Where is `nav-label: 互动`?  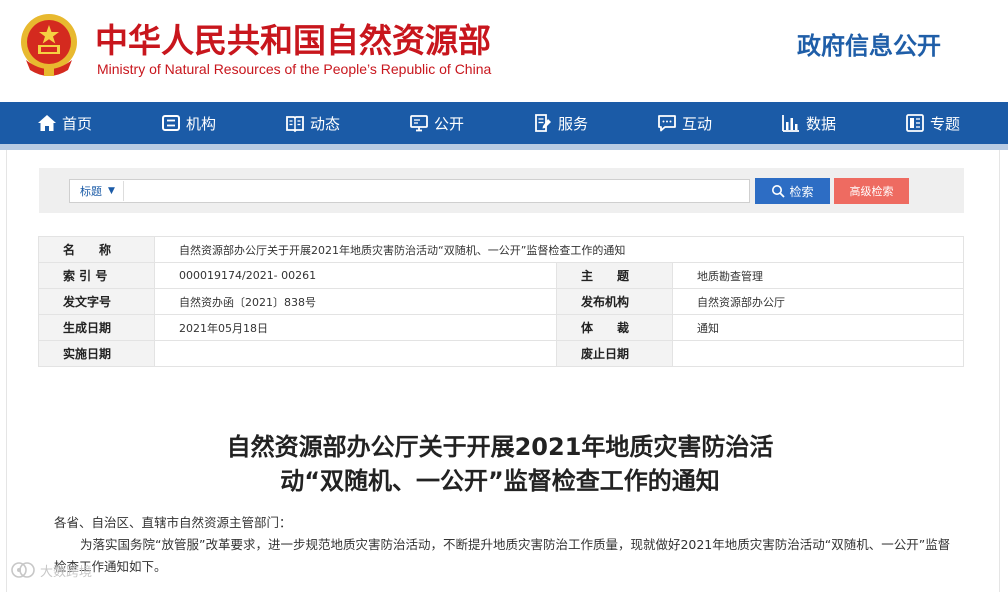 nav-label: 互动 is located at coordinates (697, 123).